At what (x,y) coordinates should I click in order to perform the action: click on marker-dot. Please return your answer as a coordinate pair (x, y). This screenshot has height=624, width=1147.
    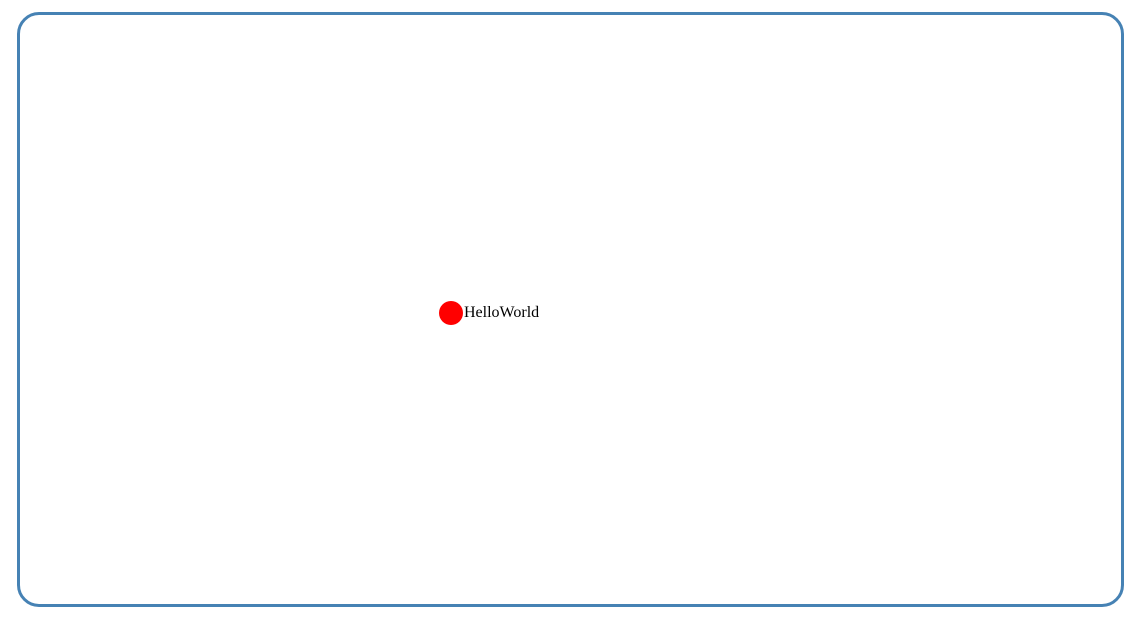
    Looking at the image, I should click on (451, 313).